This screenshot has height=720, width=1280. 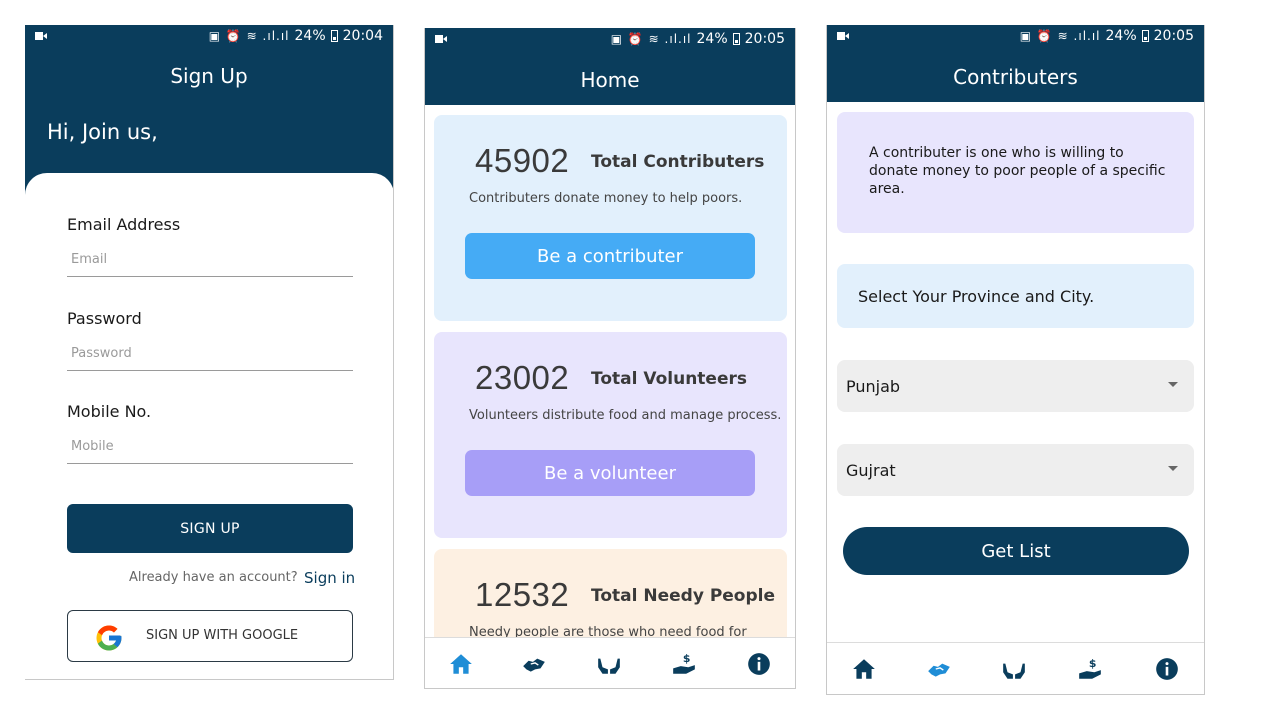 I want to click on contributers-title: Total Contributers, so click(x=678, y=162).